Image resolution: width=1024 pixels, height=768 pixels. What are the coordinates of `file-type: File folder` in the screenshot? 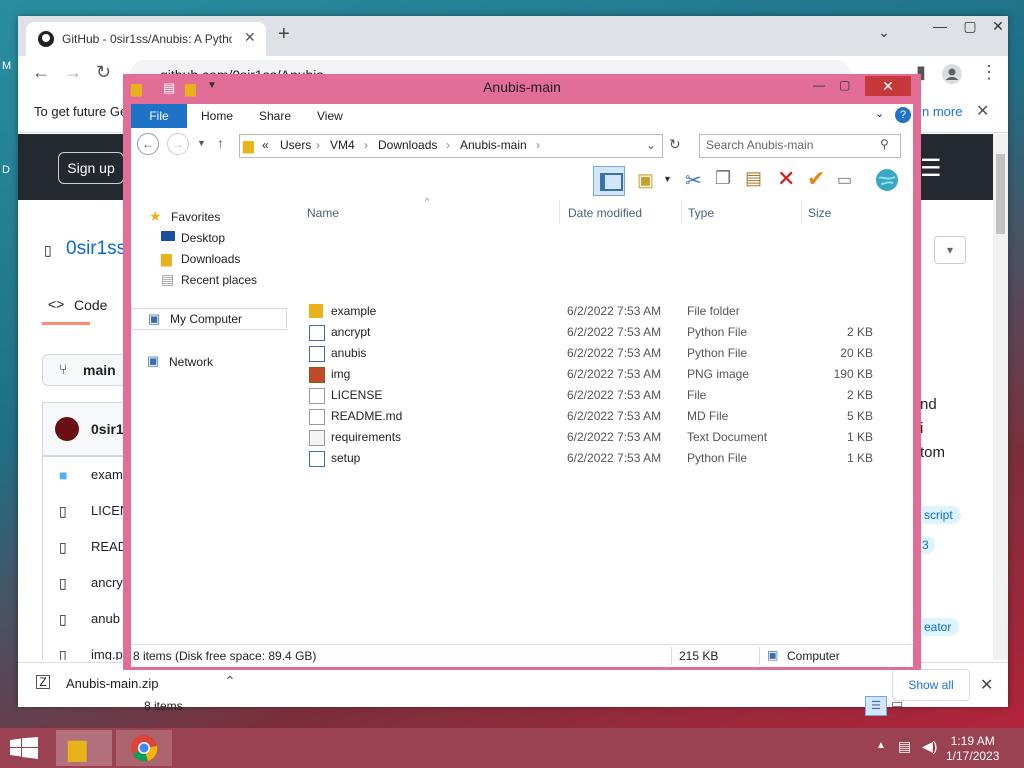 It's located at (713, 311).